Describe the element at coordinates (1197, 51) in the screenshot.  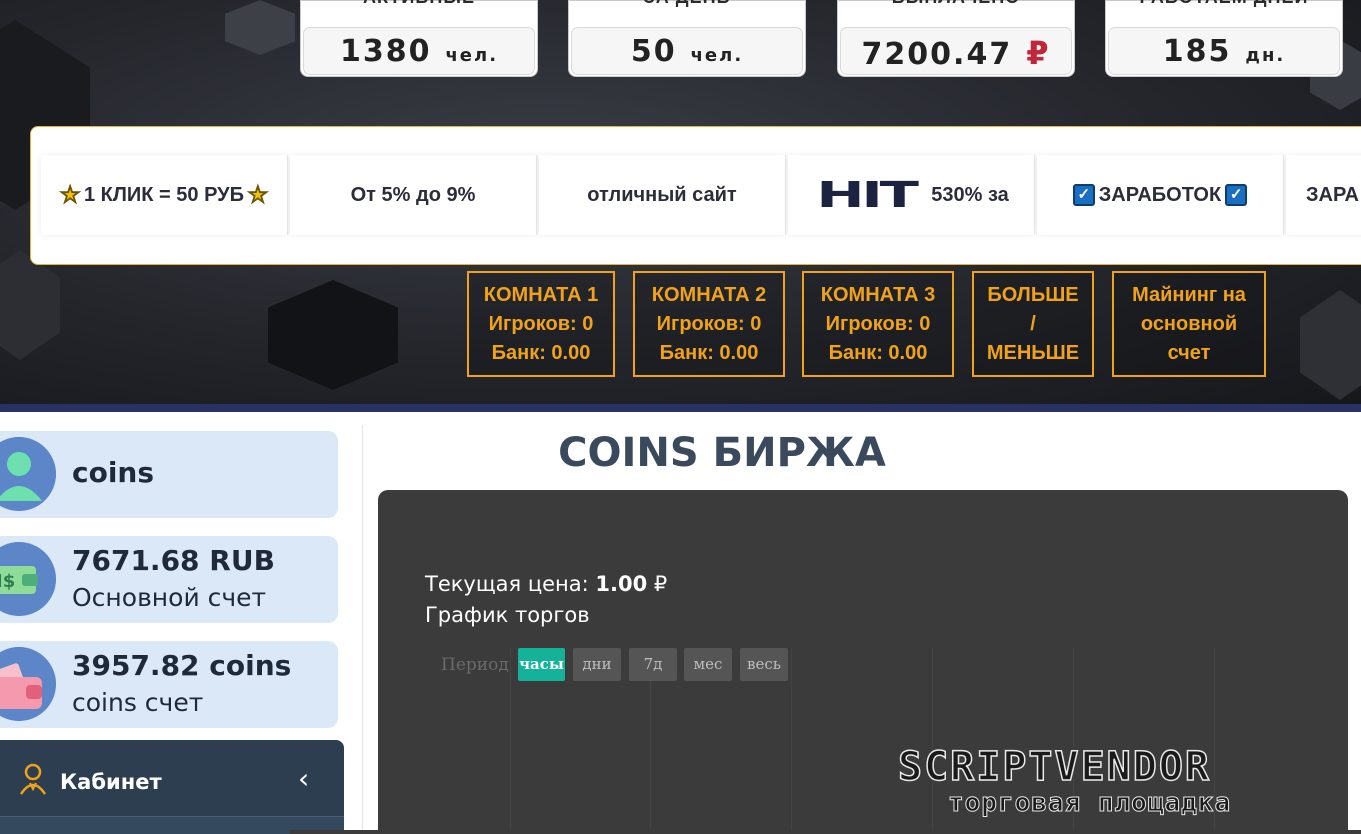
I see `stat-value: 185` at that location.